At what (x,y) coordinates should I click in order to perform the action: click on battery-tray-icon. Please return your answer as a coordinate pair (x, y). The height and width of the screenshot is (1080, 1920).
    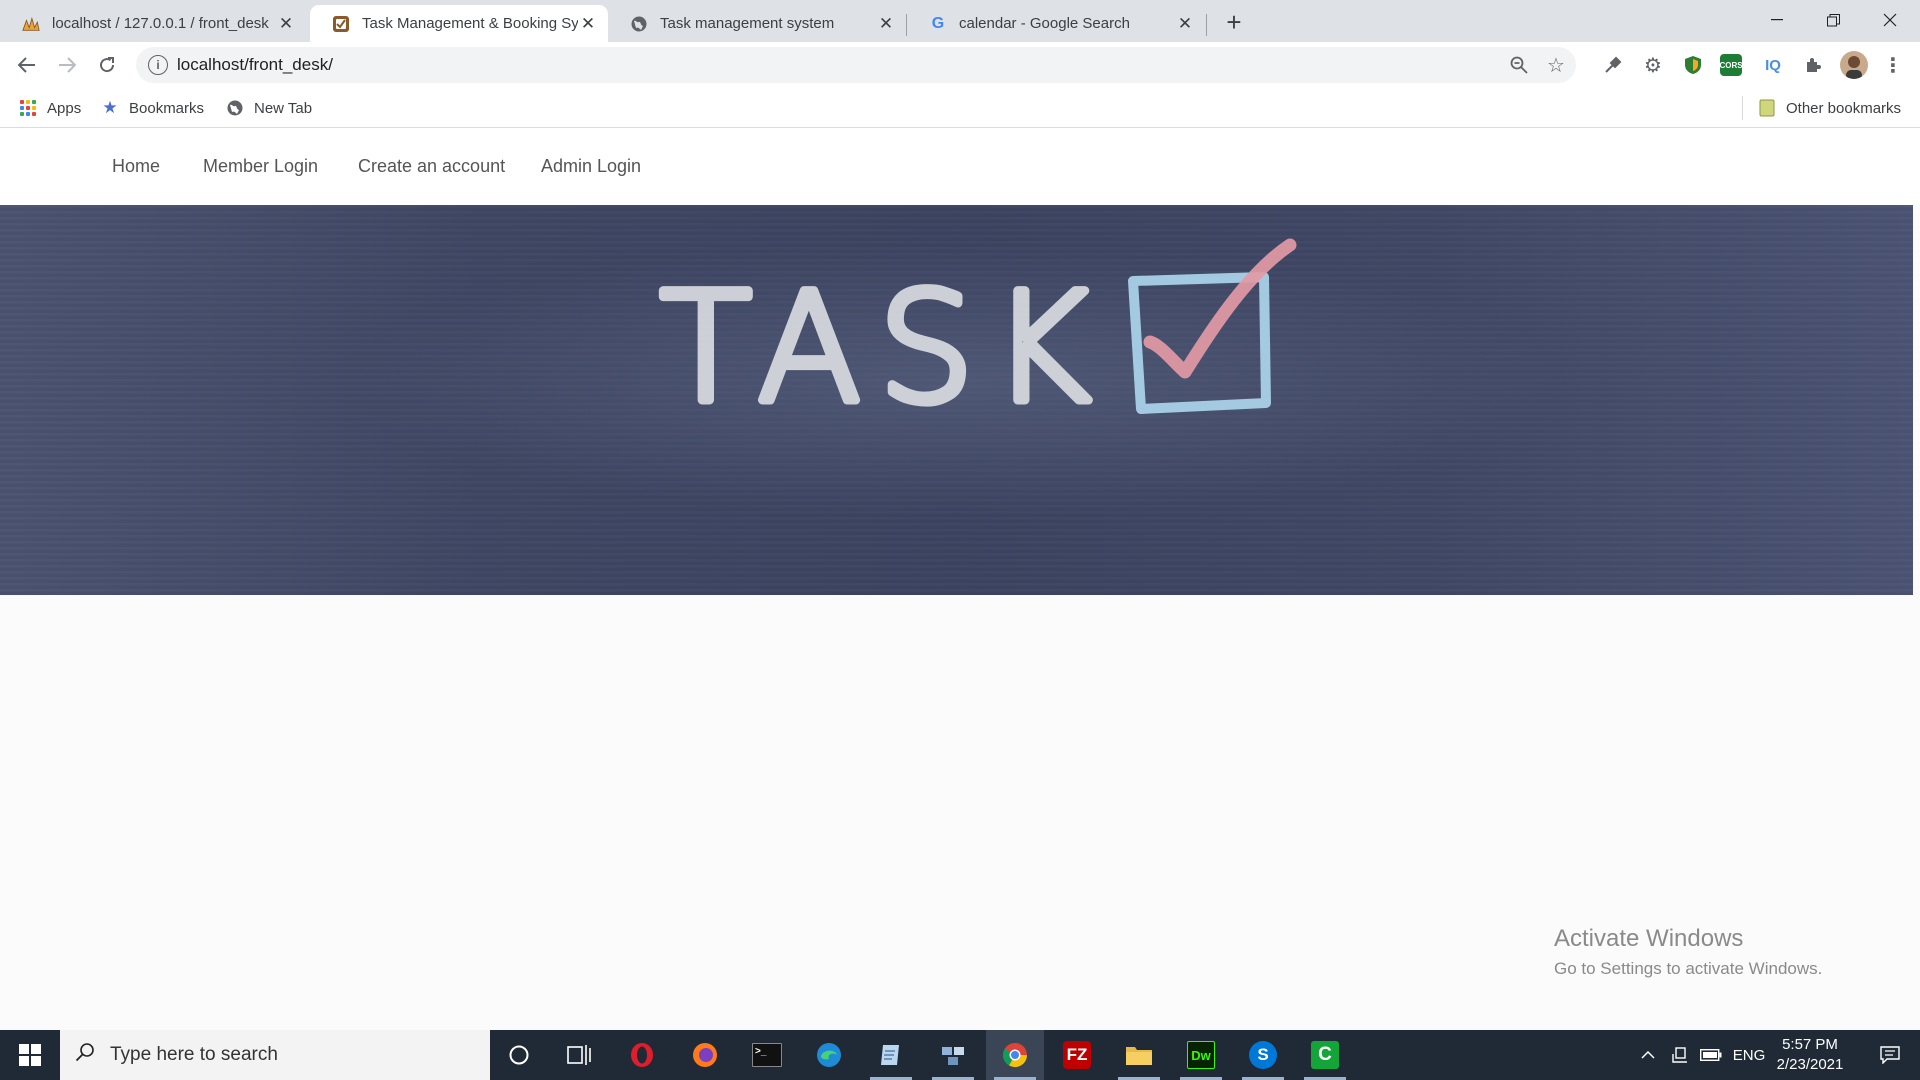
    Looking at the image, I should click on (1711, 1055).